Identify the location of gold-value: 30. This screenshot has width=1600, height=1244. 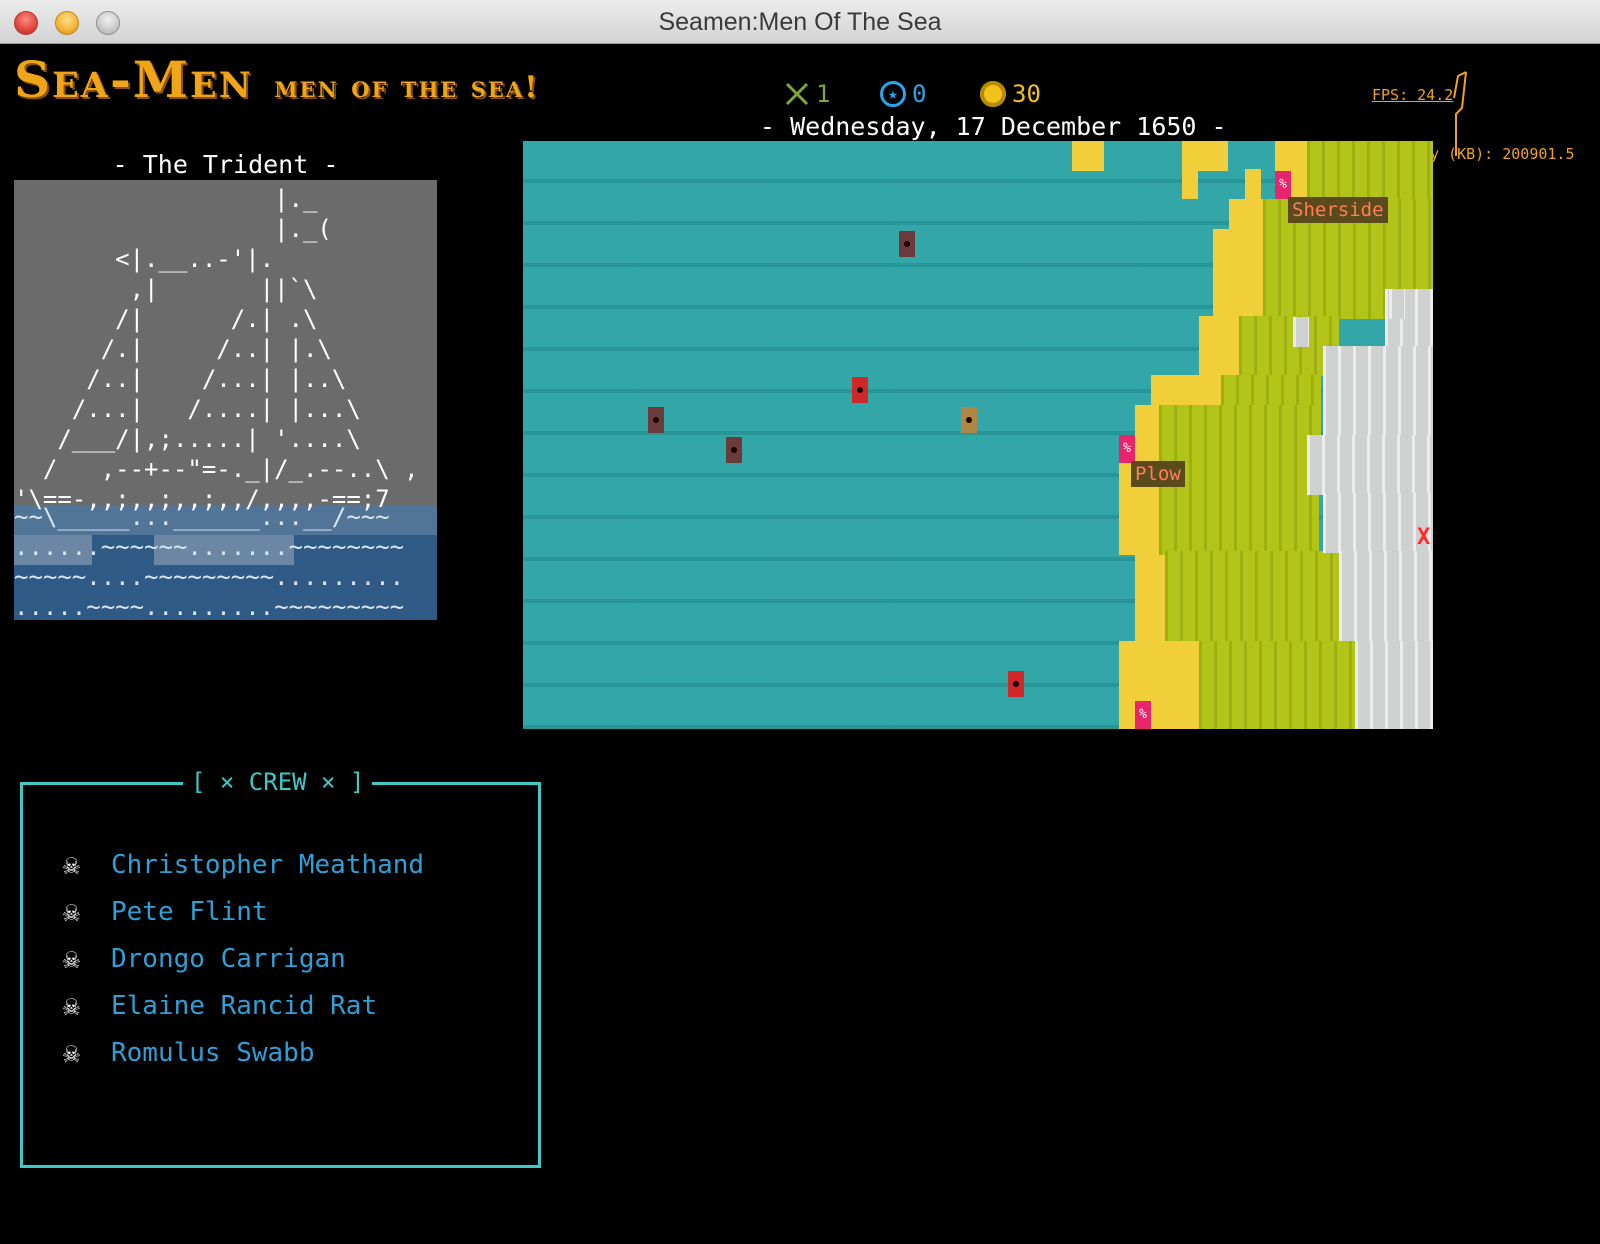
(1026, 94).